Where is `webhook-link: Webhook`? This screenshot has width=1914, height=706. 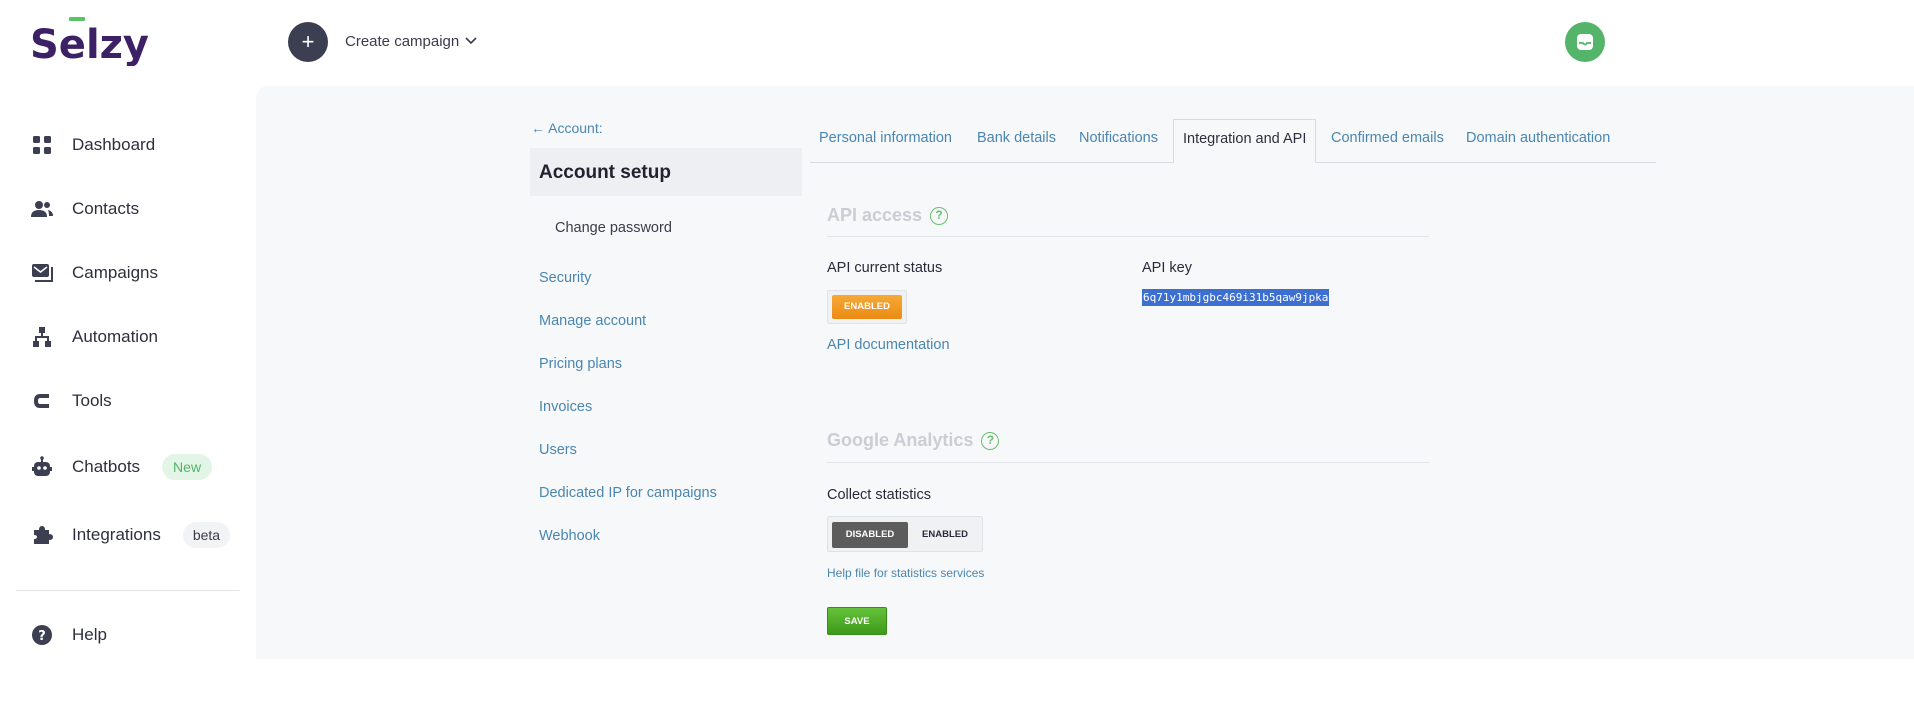 webhook-link: Webhook is located at coordinates (569, 536).